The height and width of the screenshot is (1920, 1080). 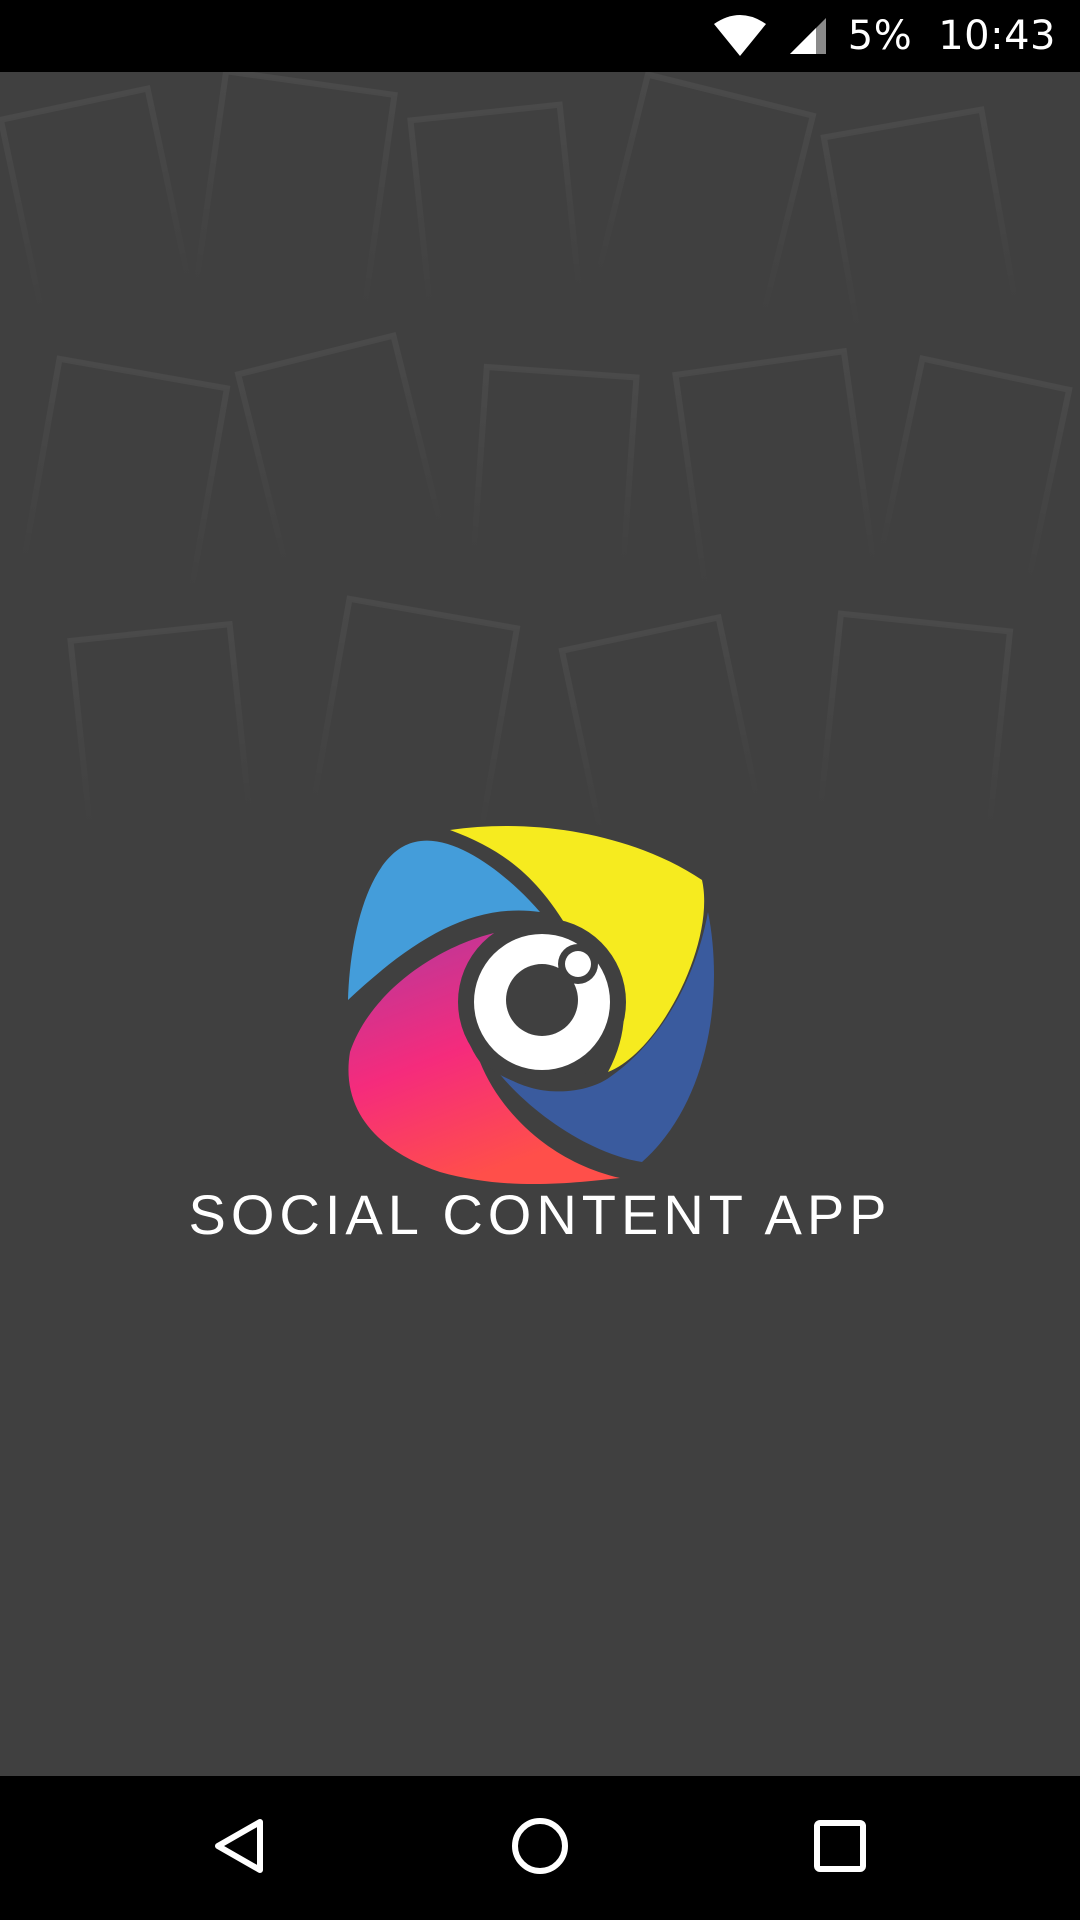 I want to click on home-button, so click(x=540, y=1848).